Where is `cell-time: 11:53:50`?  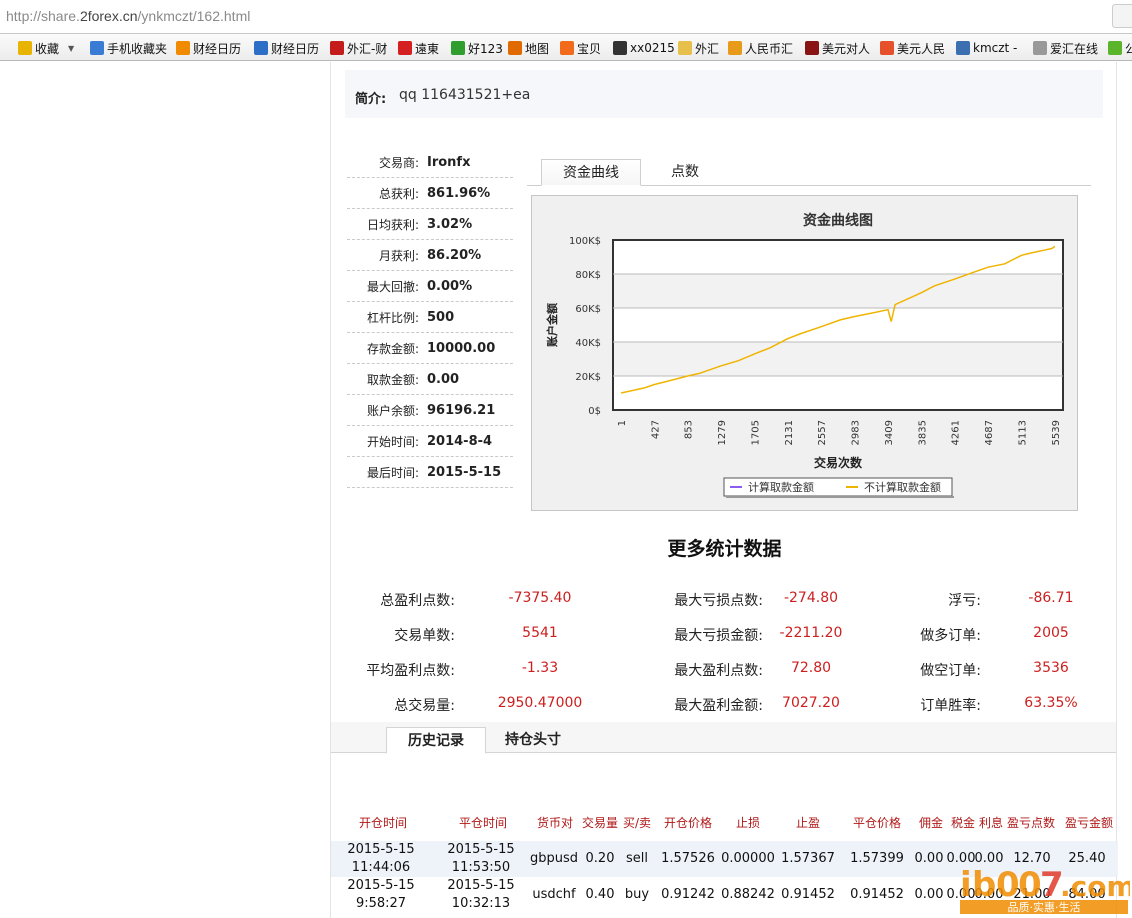
cell-time: 11:53:50 is located at coordinates (481, 867).